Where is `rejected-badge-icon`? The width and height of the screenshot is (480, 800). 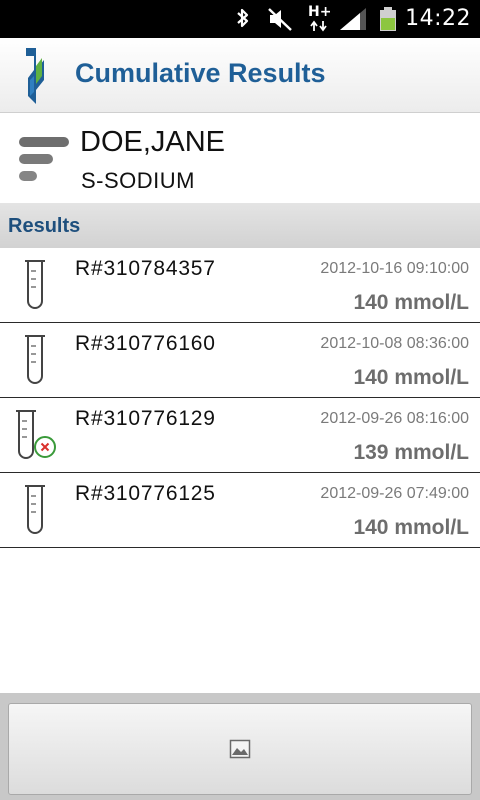 rejected-badge-icon is located at coordinates (45, 447).